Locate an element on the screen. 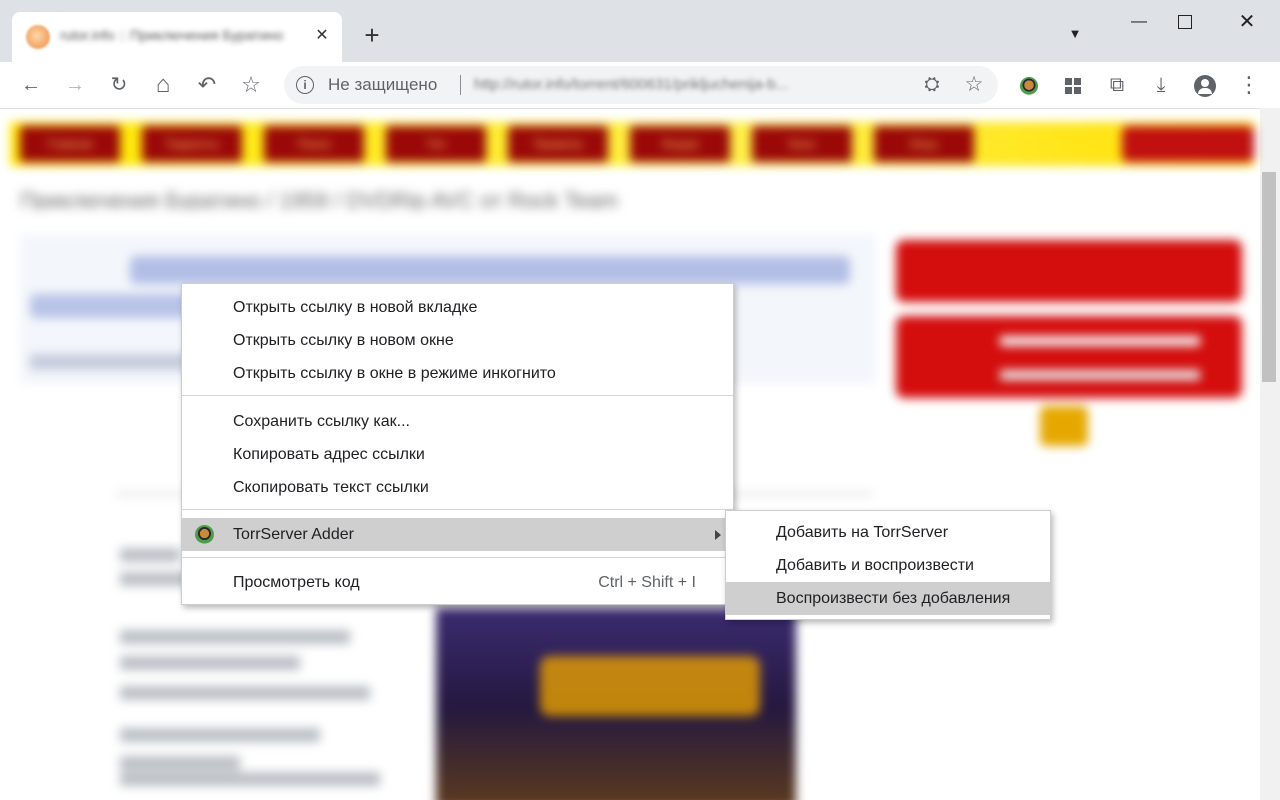 This screenshot has height=800, width=1280. submenu-item-add-to-torrserver: Добавить на TorrServer is located at coordinates (888, 532).